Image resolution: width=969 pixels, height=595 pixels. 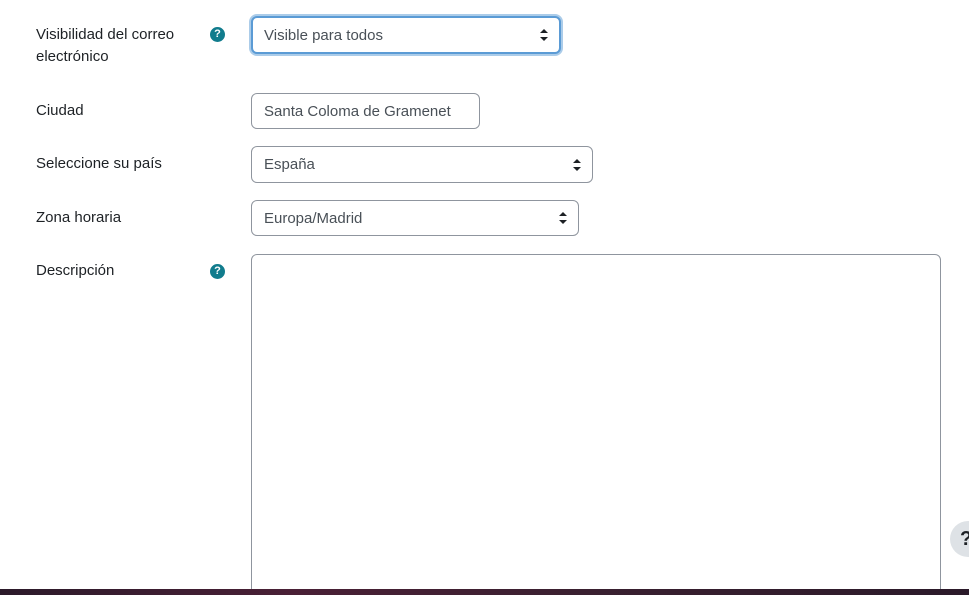 What do you see at coordinates (959, 539) in the screenshot?
I see `floating-help-button: ?` at bounding box center [959, 539].